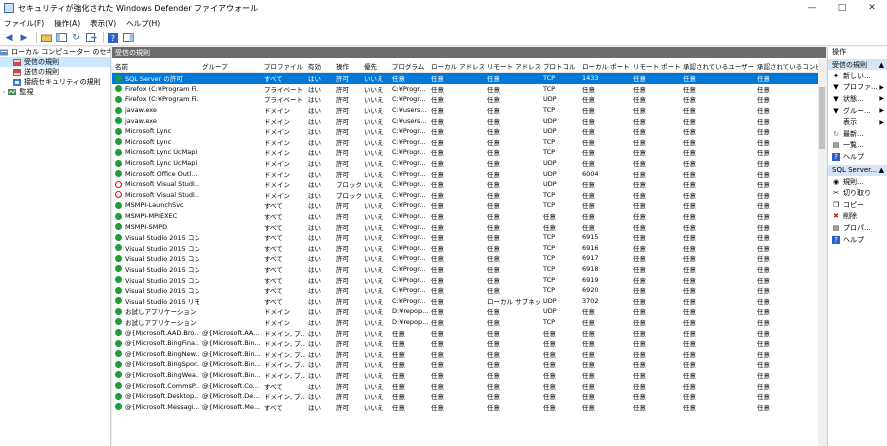  What do you see at coordinates (456, 66) in the screenshot?
I see `column-header-local-address: ローカル アドレス` at bounding box center [456, 66].